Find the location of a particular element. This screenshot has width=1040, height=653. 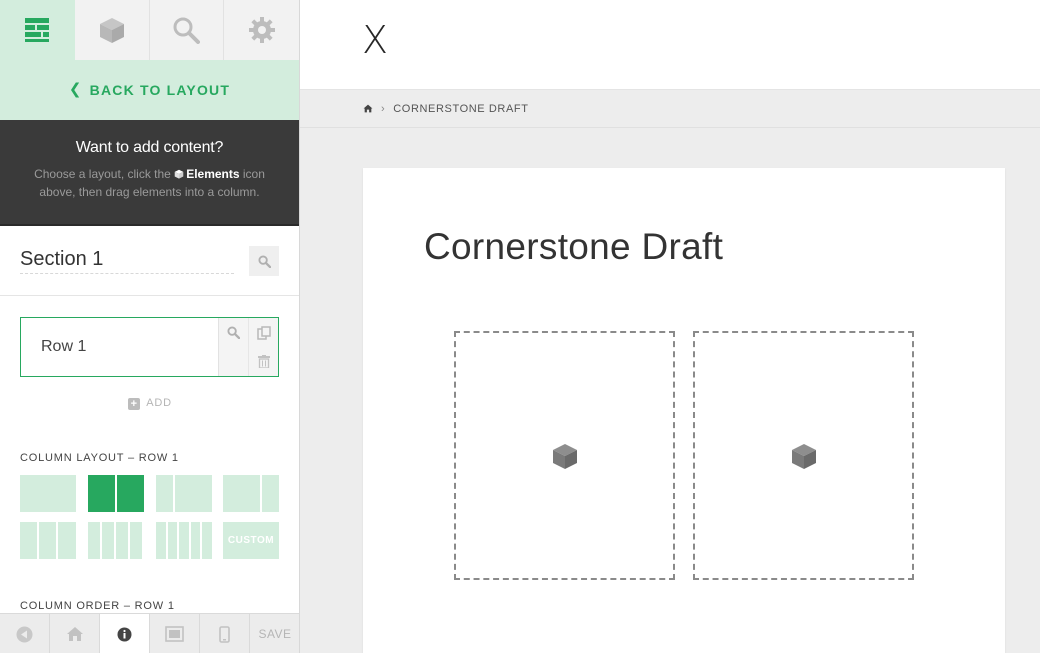

info-button is located at coordinates (125, 633).